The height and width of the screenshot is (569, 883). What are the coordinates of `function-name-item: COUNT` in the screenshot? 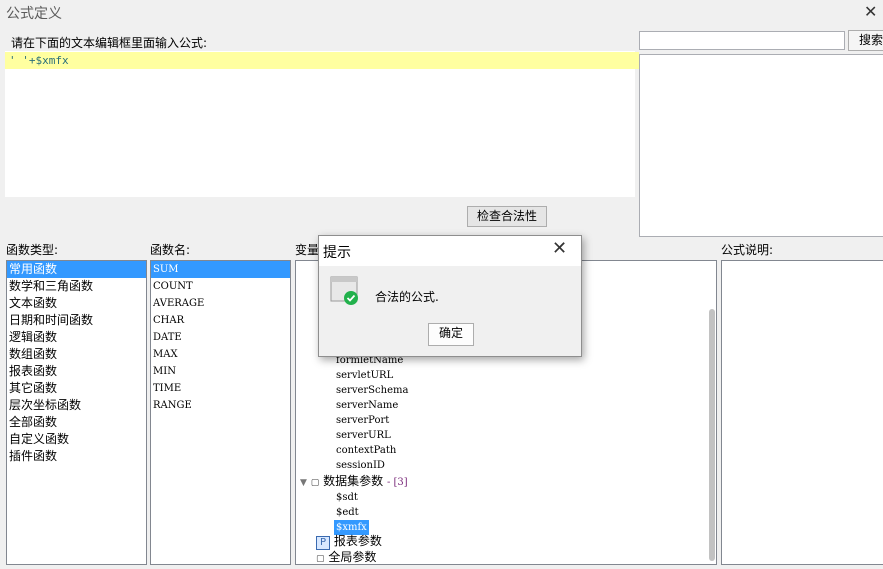 It's located at (220, 286).